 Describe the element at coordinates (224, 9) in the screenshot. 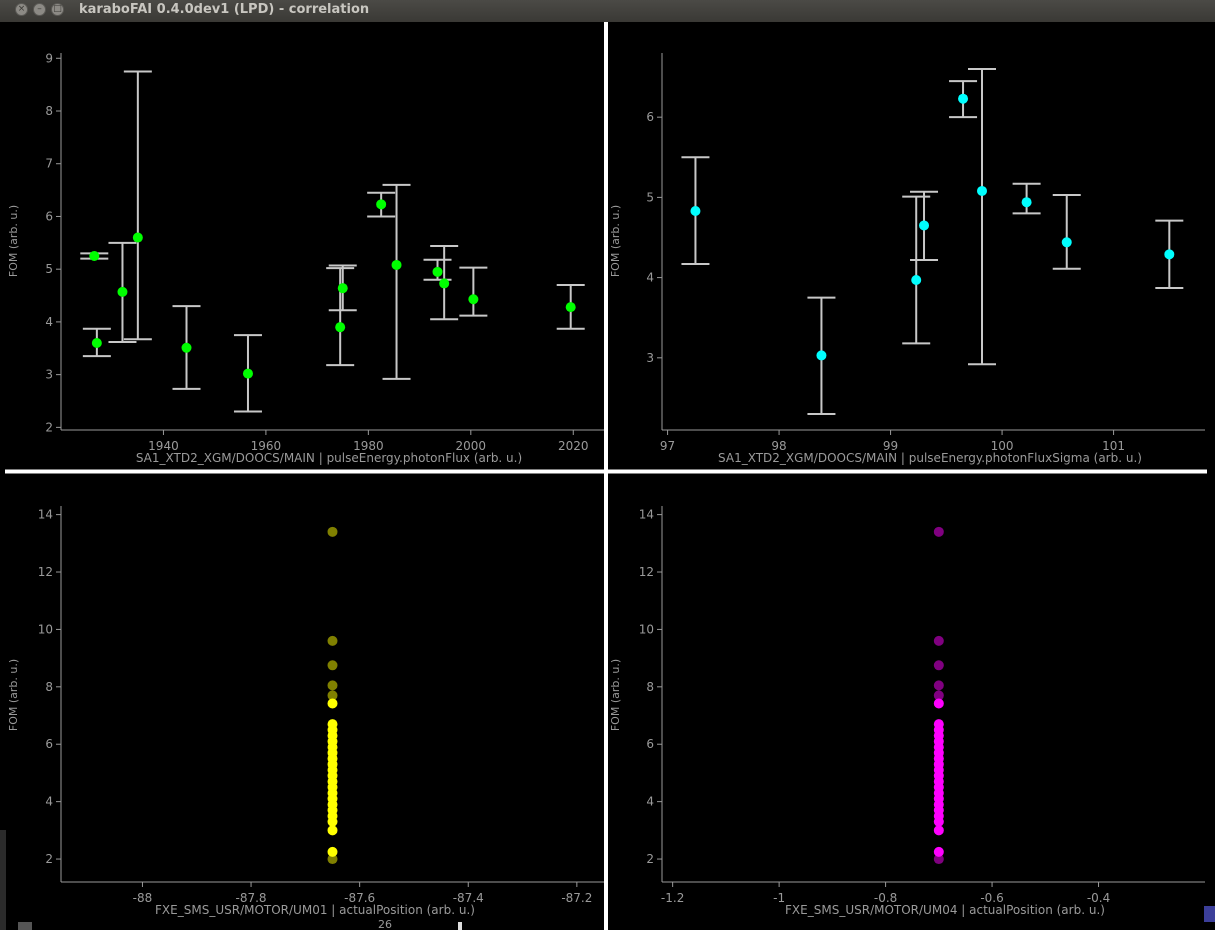

I see `window-title: karaboFAI 0.4.0dev1 (LPD) - correlation` at that location.